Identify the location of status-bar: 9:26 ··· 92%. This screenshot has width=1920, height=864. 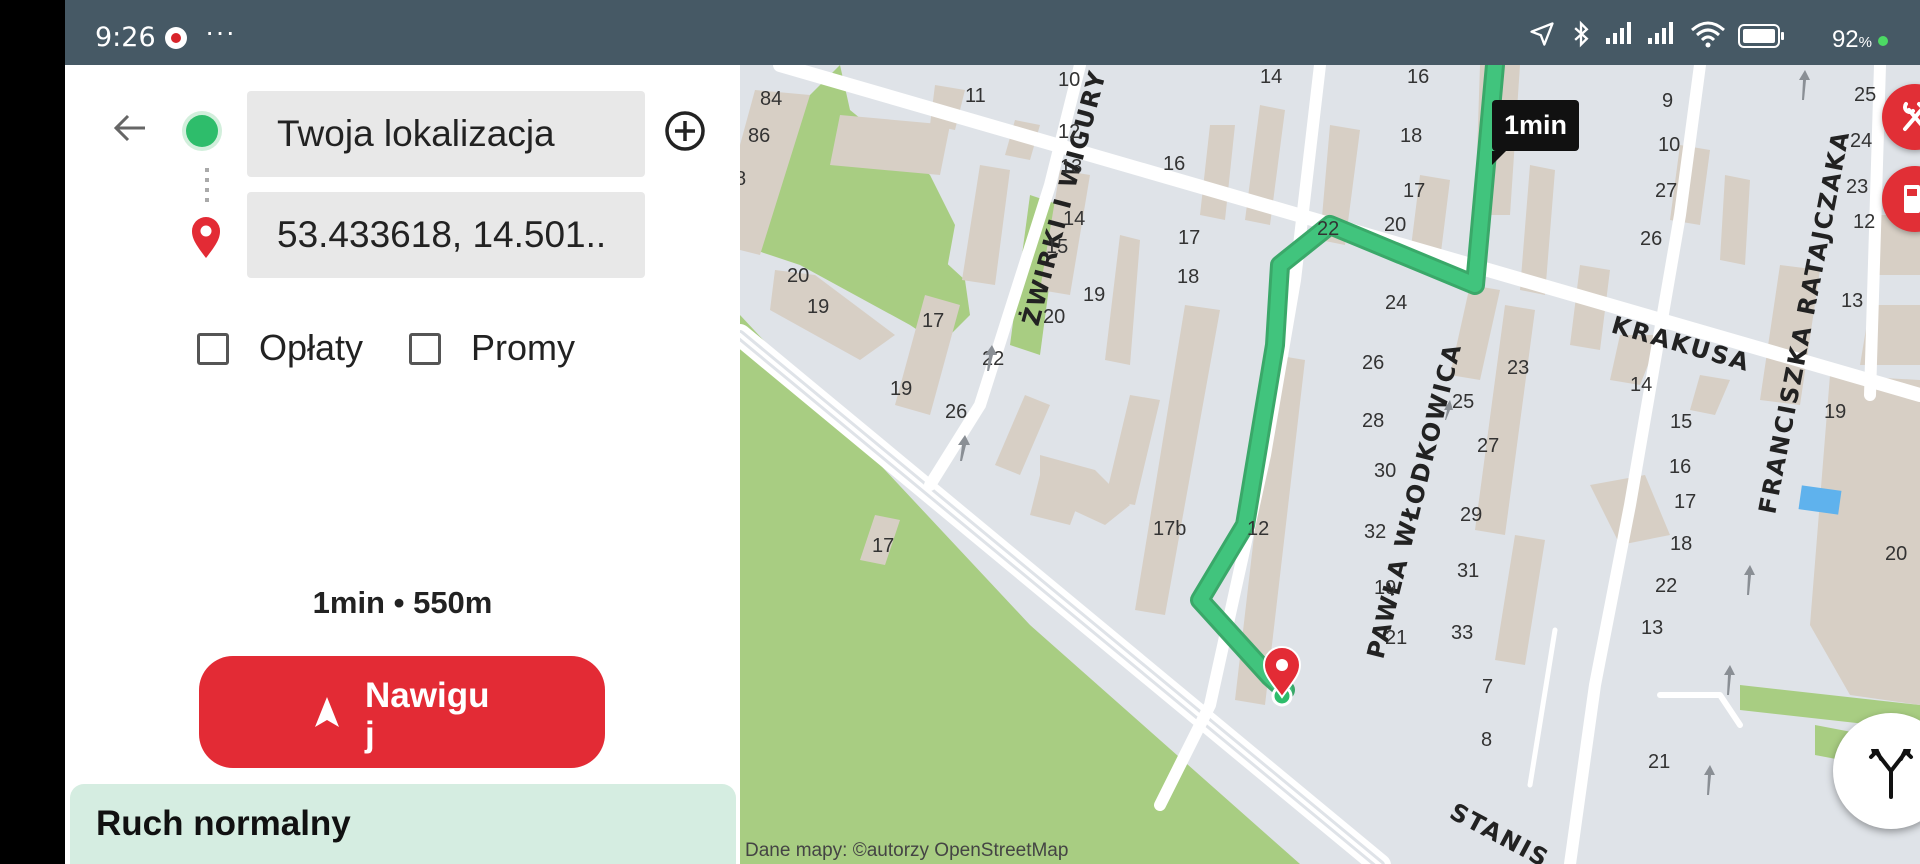
(992, 32).